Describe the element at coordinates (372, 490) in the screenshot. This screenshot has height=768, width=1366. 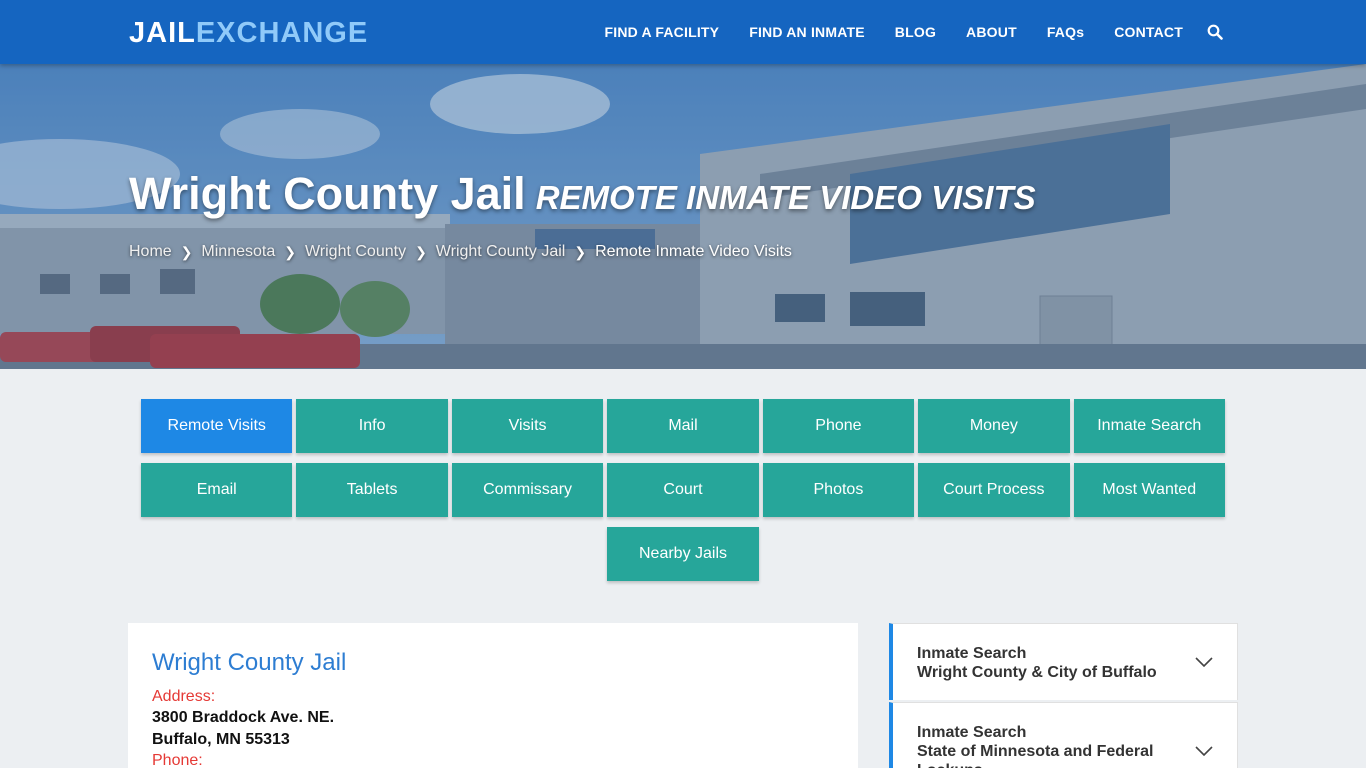
I see `tablets-button: Tablets` at that location.